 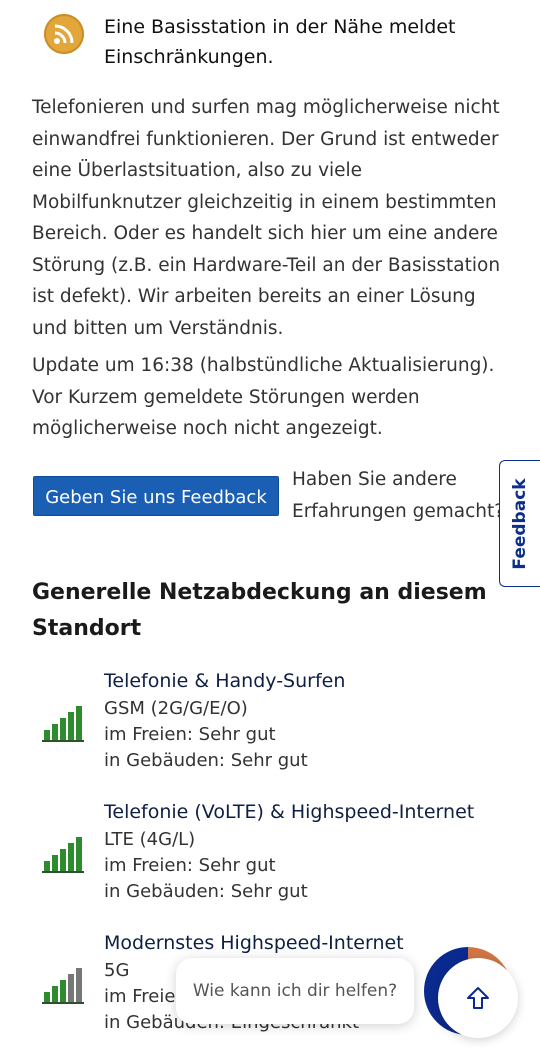 What do you see at coordinates (295, 991) in the screenshot?
I see `chat-prompt-bubble: Wie kann ich dir helfen?` at bounding box center [295, 991].